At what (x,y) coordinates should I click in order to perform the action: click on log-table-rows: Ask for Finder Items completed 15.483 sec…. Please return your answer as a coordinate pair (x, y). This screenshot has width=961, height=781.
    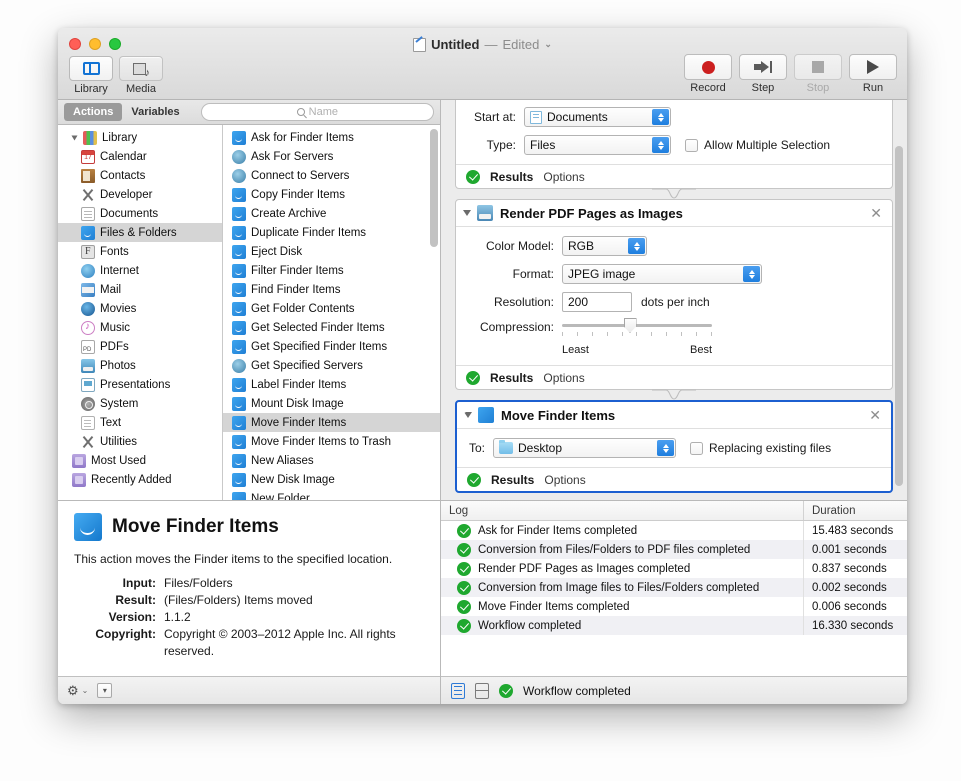
    Looking at the image, I should click on (674, 598).